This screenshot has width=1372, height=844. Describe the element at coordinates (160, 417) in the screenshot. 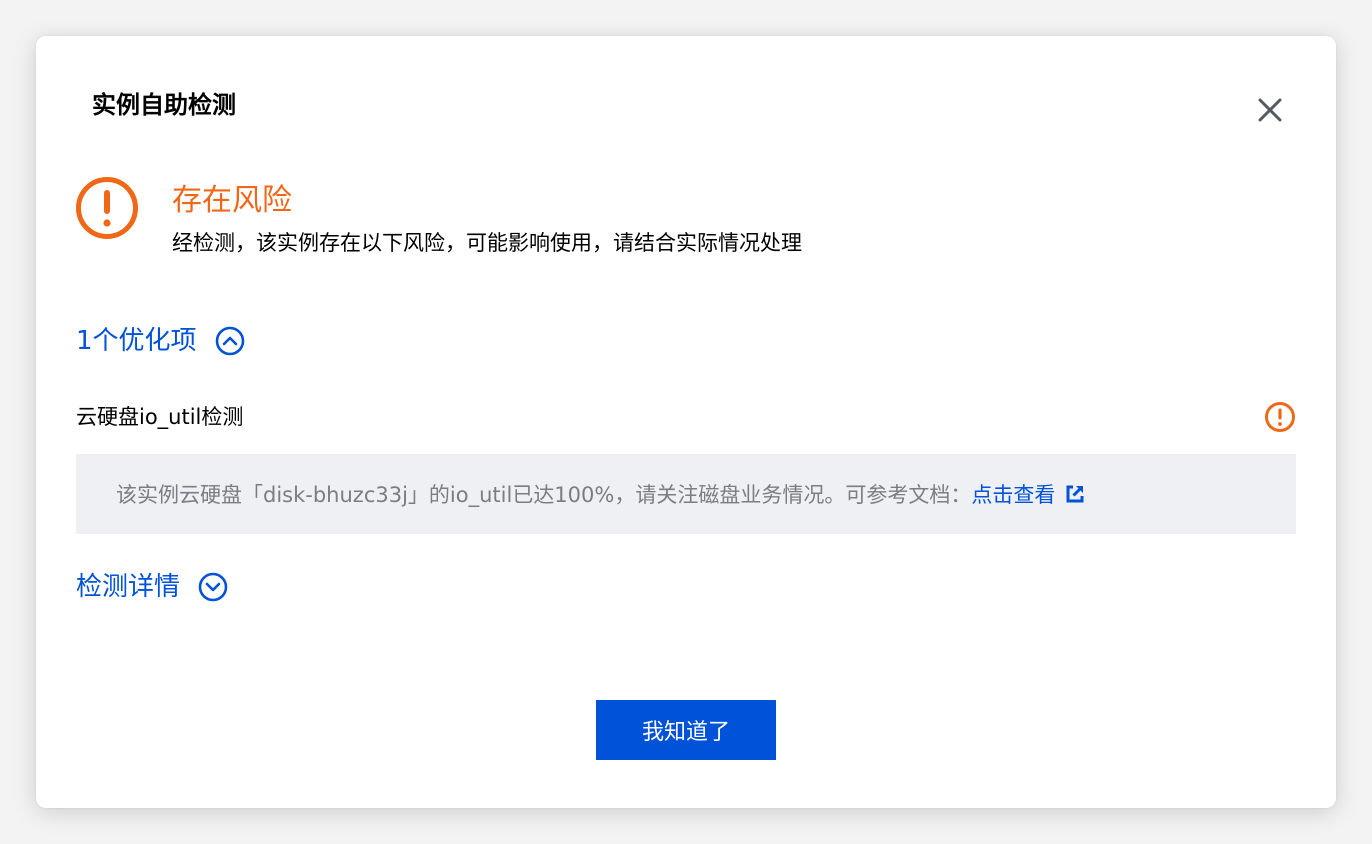

I see `check-item-name: 云硬盘io_util检测` at that location.